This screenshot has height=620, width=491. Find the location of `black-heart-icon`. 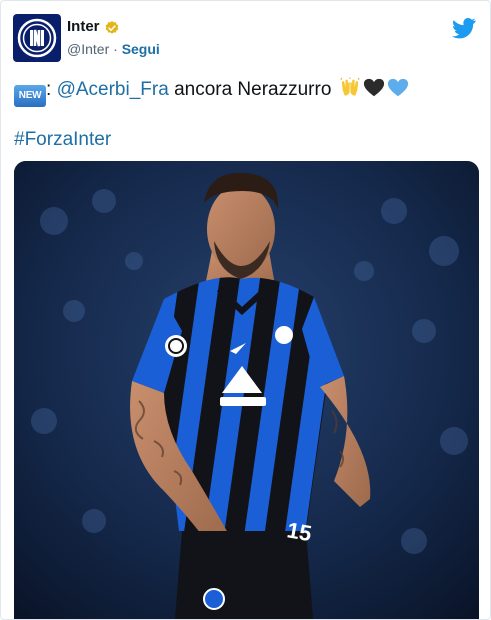

black-heart-icon is located at coordinates (373, 87).